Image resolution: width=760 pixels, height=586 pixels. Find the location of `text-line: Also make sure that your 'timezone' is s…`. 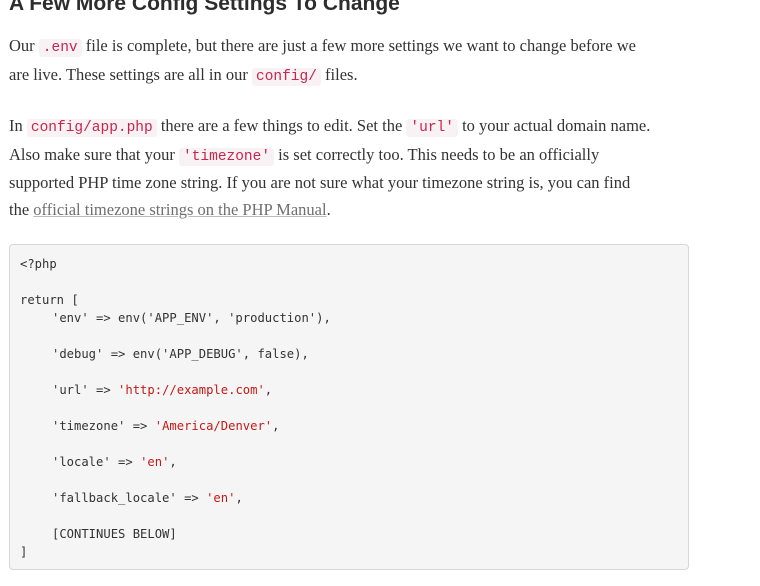

text-line: Also make sure that your 'timezone' is s… is located at coordinates (359, 156).